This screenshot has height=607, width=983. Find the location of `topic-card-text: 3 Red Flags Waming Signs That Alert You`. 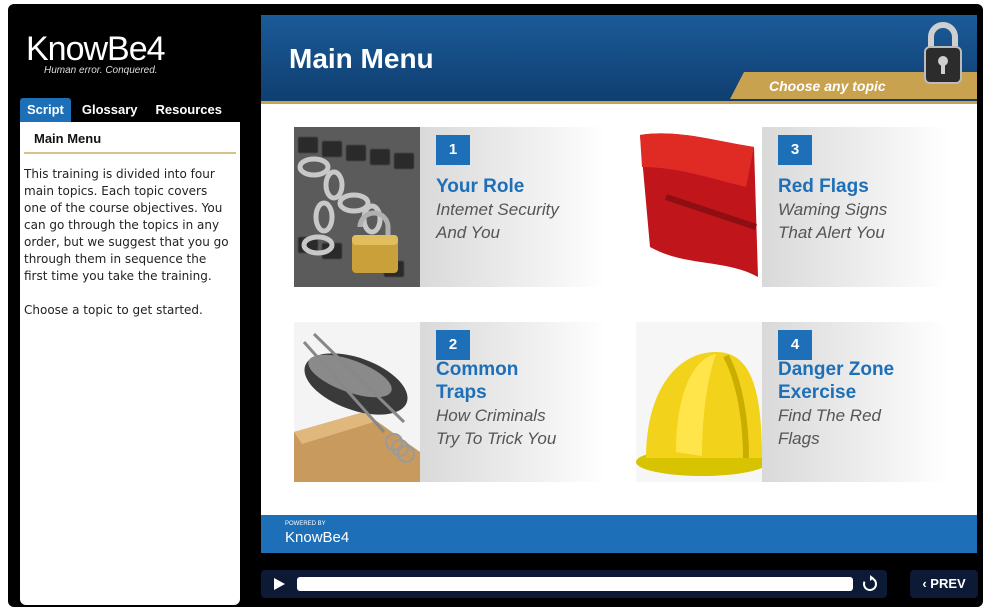

topic-card-text: 3 Red Flags Waming Signs That Alert You is located at coordinates (855, 207).